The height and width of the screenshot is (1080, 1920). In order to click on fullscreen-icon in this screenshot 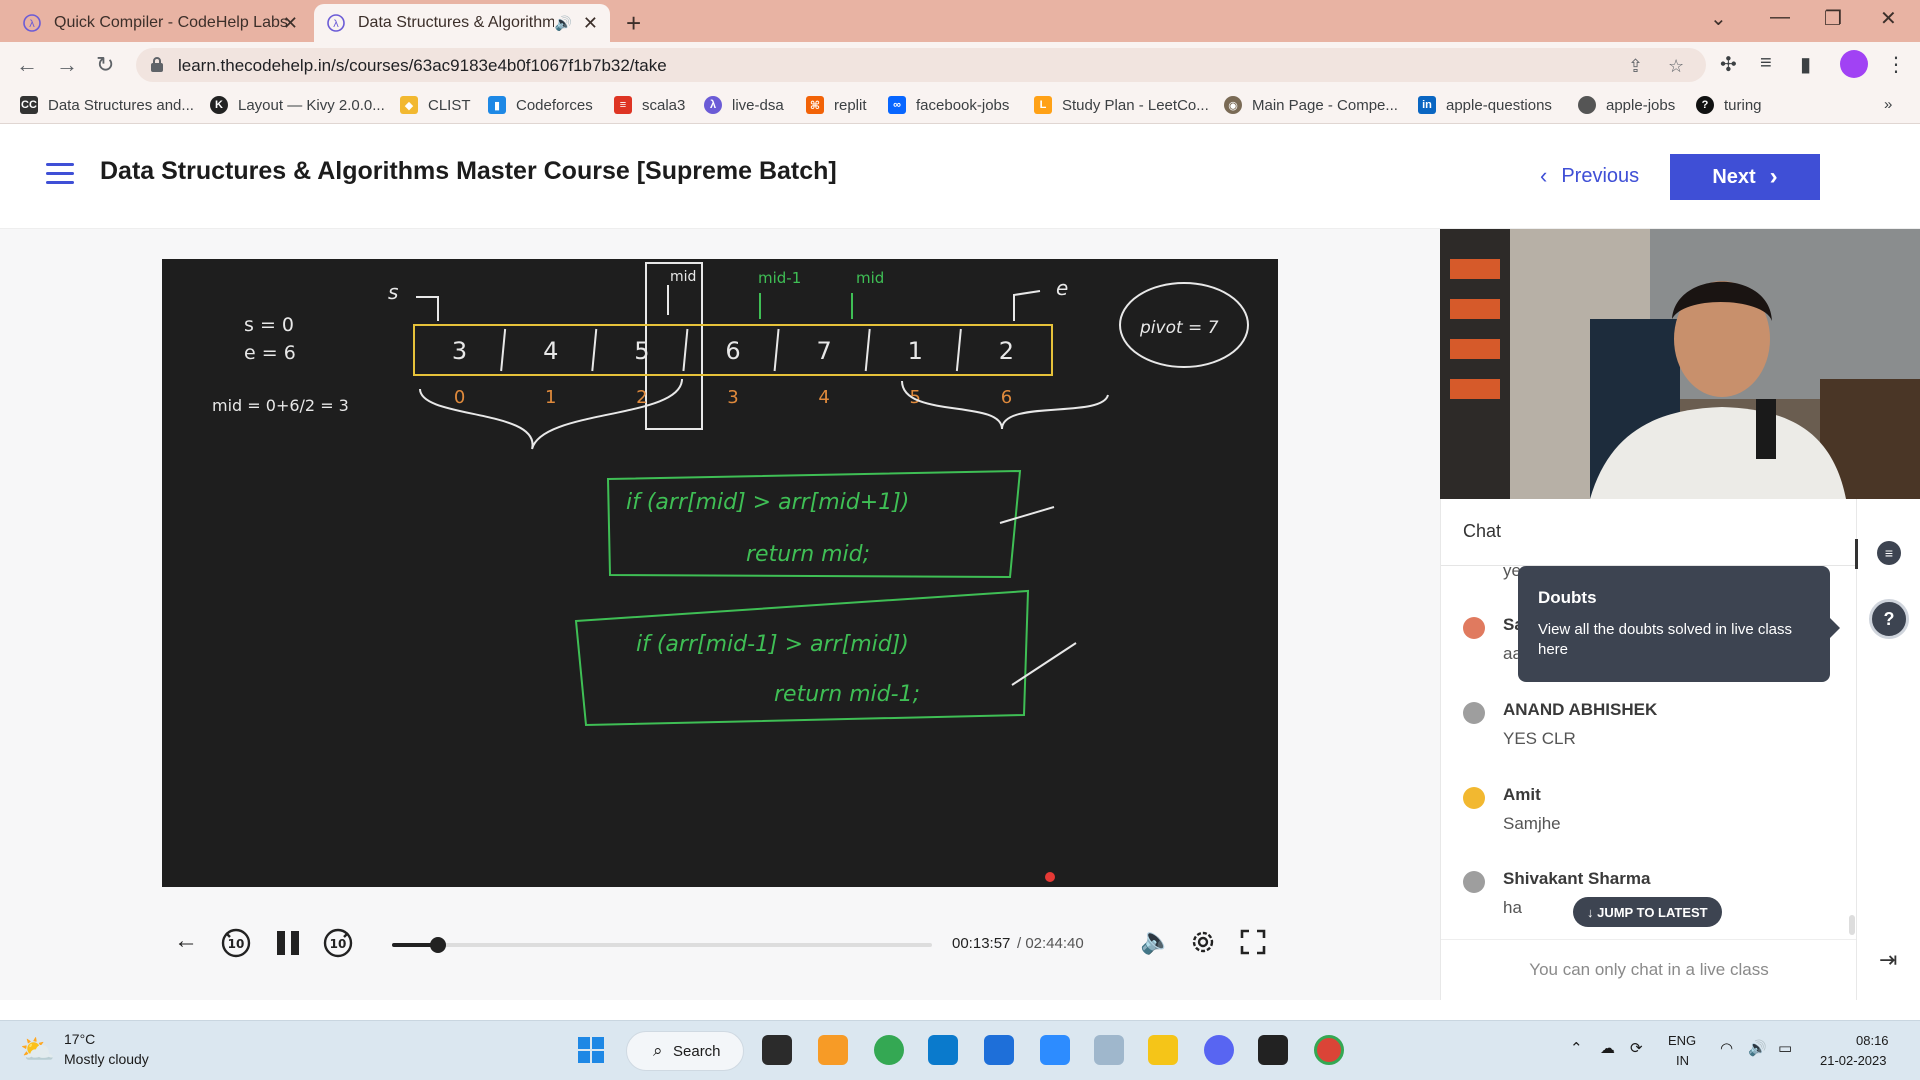, I will do `click(1253, 944)`.